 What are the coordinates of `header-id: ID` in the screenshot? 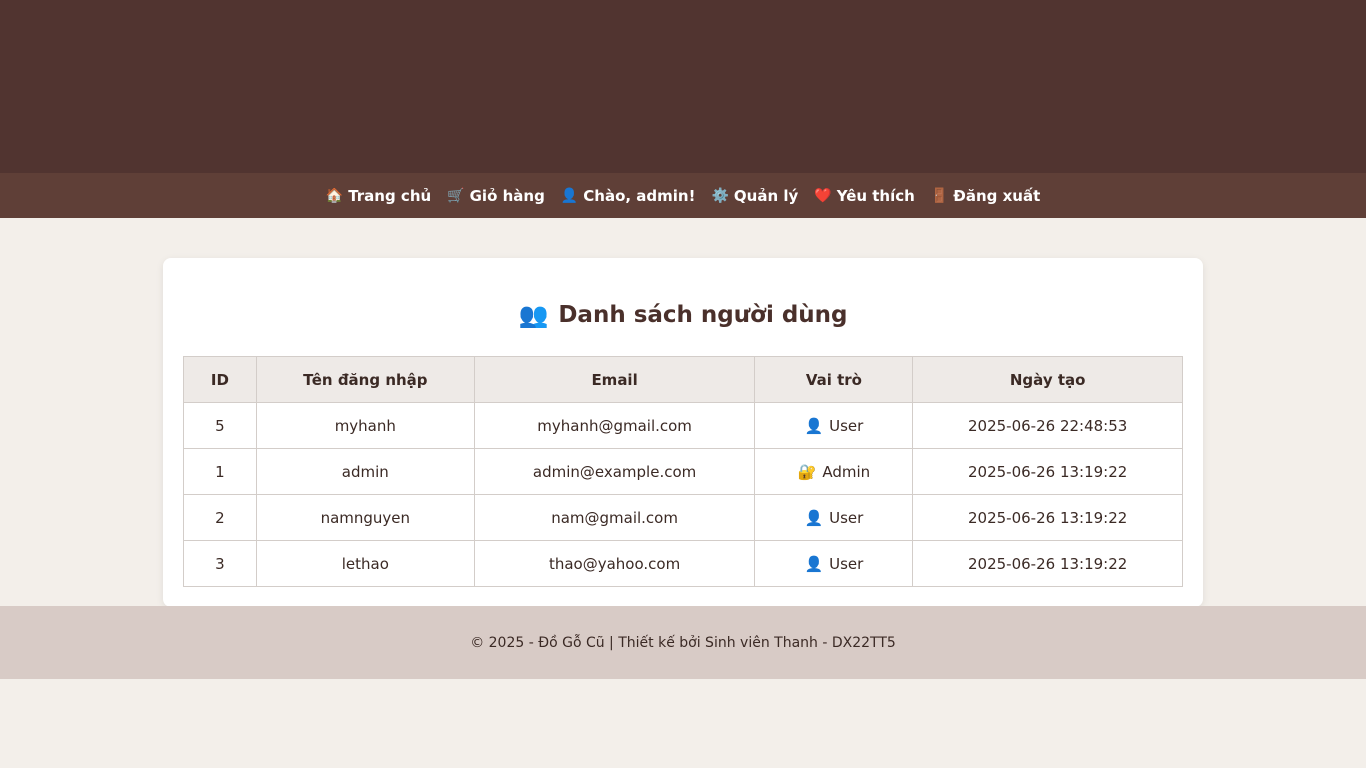 It's located at (220, 379).